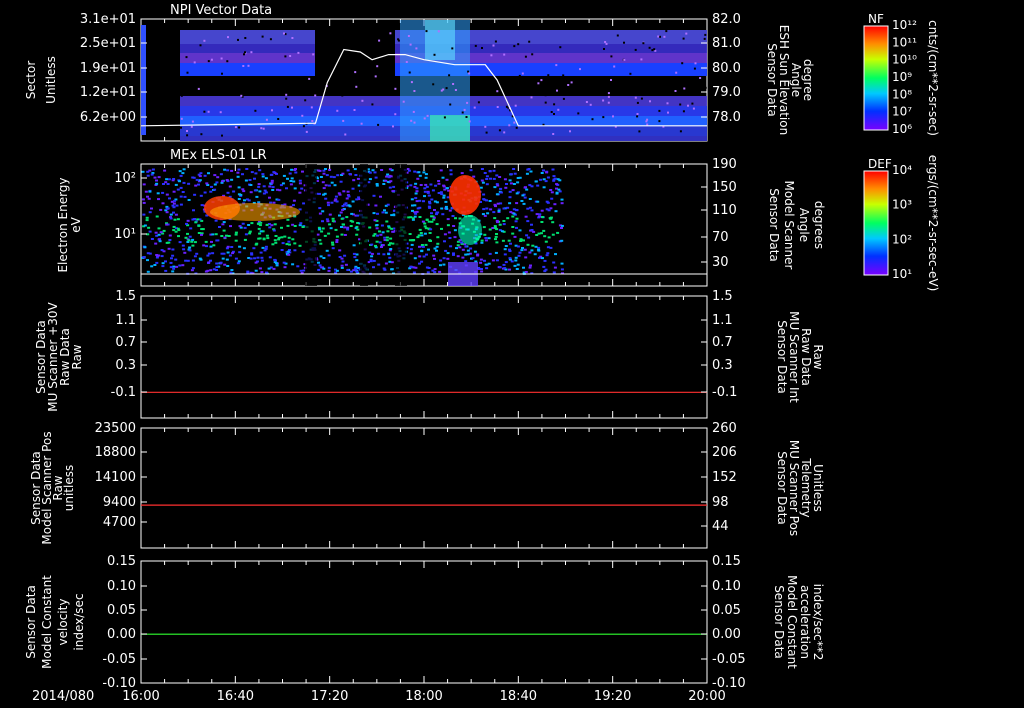 The width and height of the screenshot is (1024, 708). What do you see at coordinates (724, 164) in the screenshot?
I see `y-tick-label-right: 190` at bounding box center [724, 164].